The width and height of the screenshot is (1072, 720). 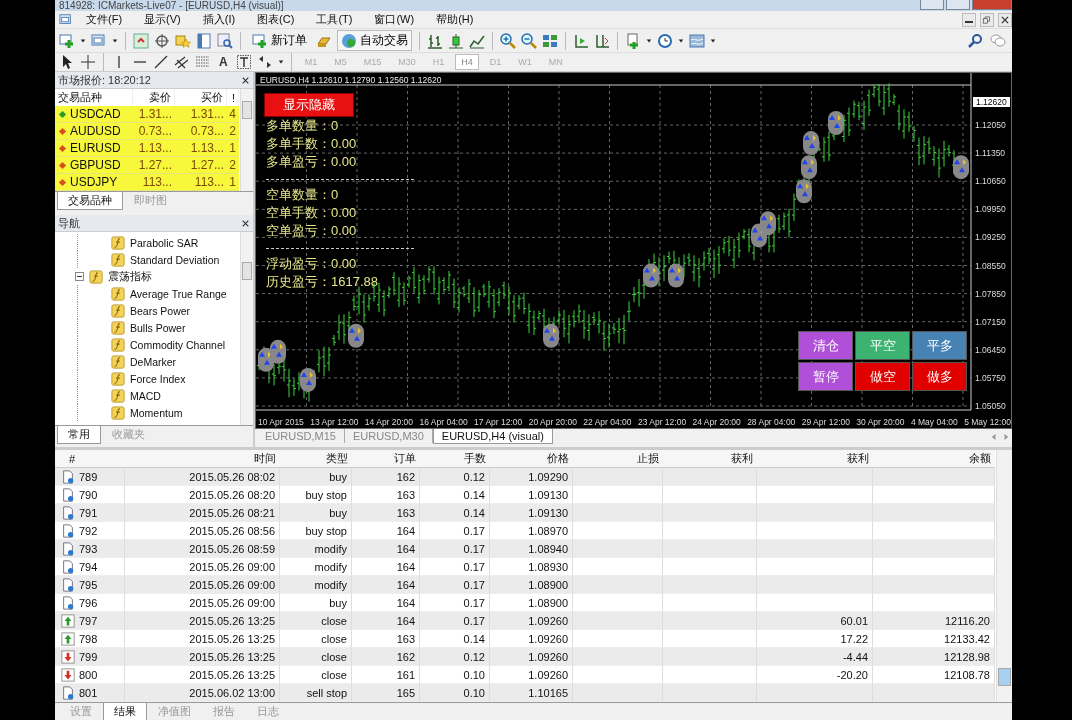 I want to click on table-cell: 799, so click(x=90, y=657).